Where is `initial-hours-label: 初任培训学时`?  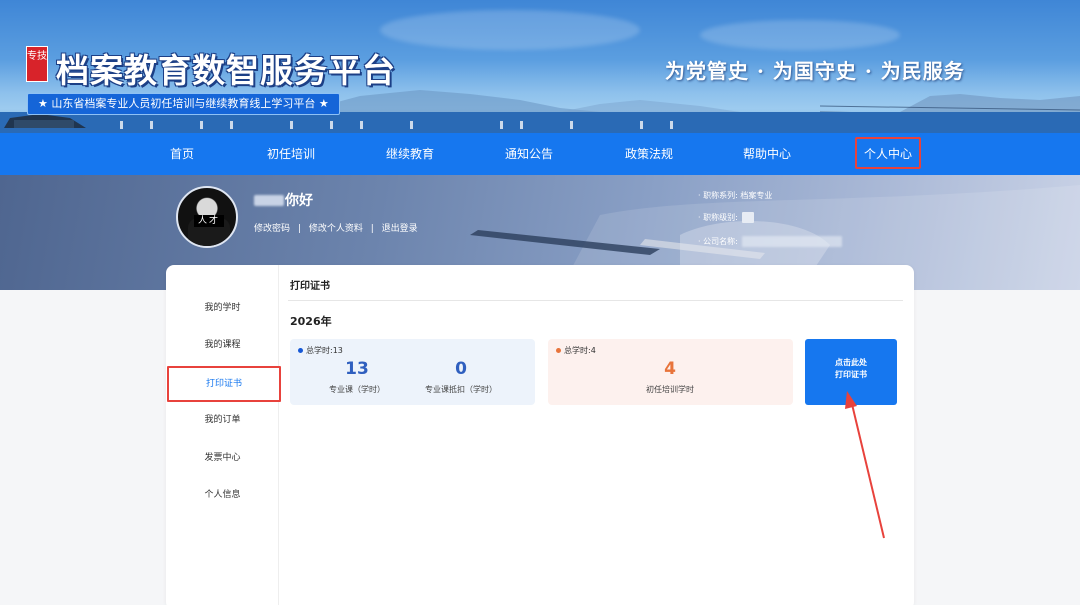 initial-hours-label: 初任培训学时 is located at coordinates (670, 389).